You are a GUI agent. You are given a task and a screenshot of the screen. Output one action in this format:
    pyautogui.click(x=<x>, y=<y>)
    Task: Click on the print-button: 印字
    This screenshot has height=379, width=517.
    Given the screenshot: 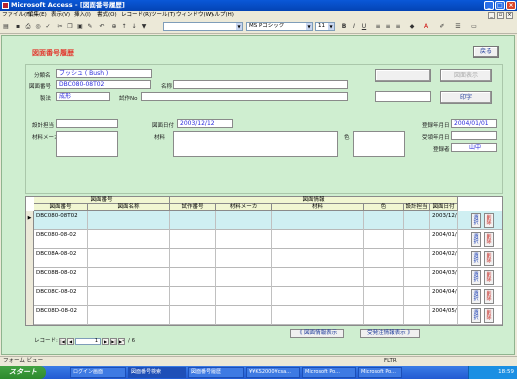 What is the action you would take?
    pyautogui.click(x=466, y=97)
    